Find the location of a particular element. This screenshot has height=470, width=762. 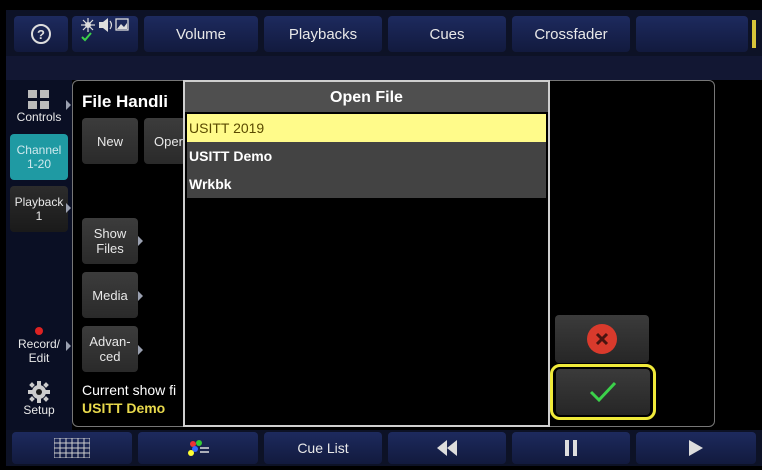

help-button: ? is located at coordinates (41, 34).